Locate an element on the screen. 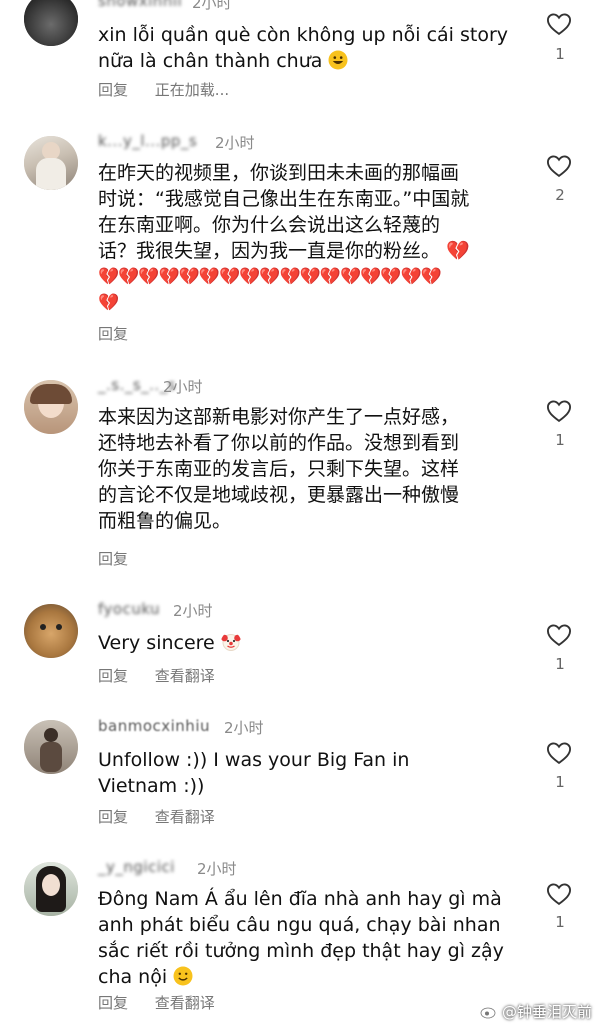 The width and height of the screenshot is (600, 1028). watermark: @钟垂泪灭前 is located at coordinates (536, 1011).